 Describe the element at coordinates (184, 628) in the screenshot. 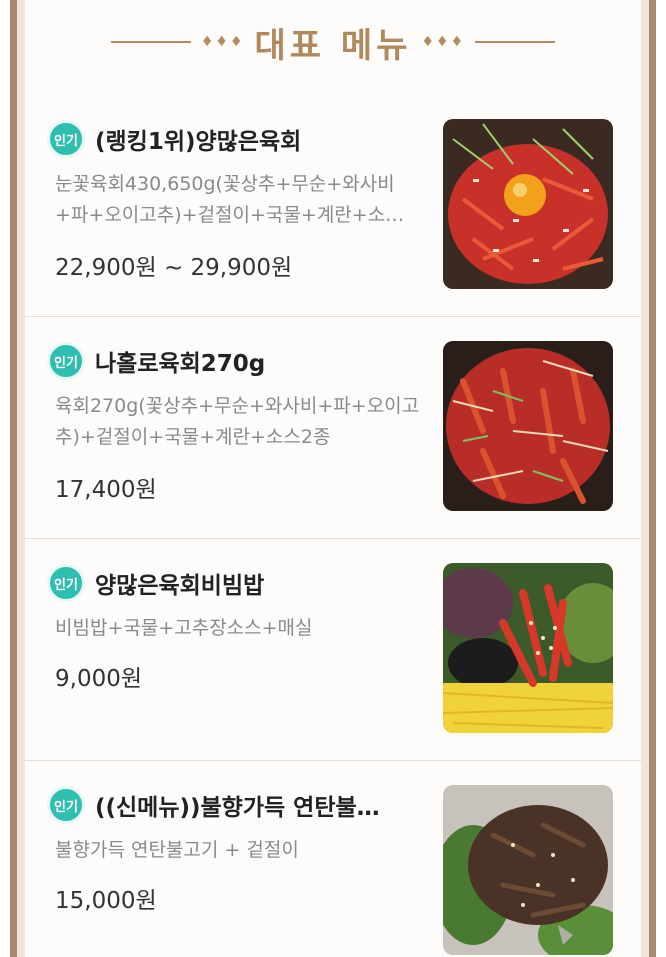

I see `menu-item-description: 비빔밥+국물+고추장소스+매실` at that location.